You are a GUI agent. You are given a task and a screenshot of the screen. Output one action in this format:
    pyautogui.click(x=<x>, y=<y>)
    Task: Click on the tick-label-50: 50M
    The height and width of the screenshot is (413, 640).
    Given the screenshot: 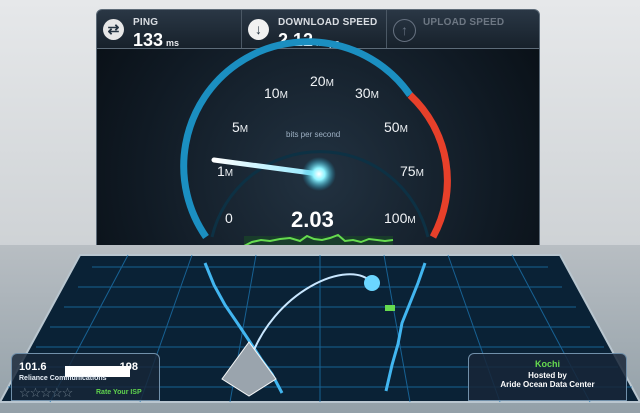 What is the action you would take?
    pyautogui.click(x=396, y=127)
    